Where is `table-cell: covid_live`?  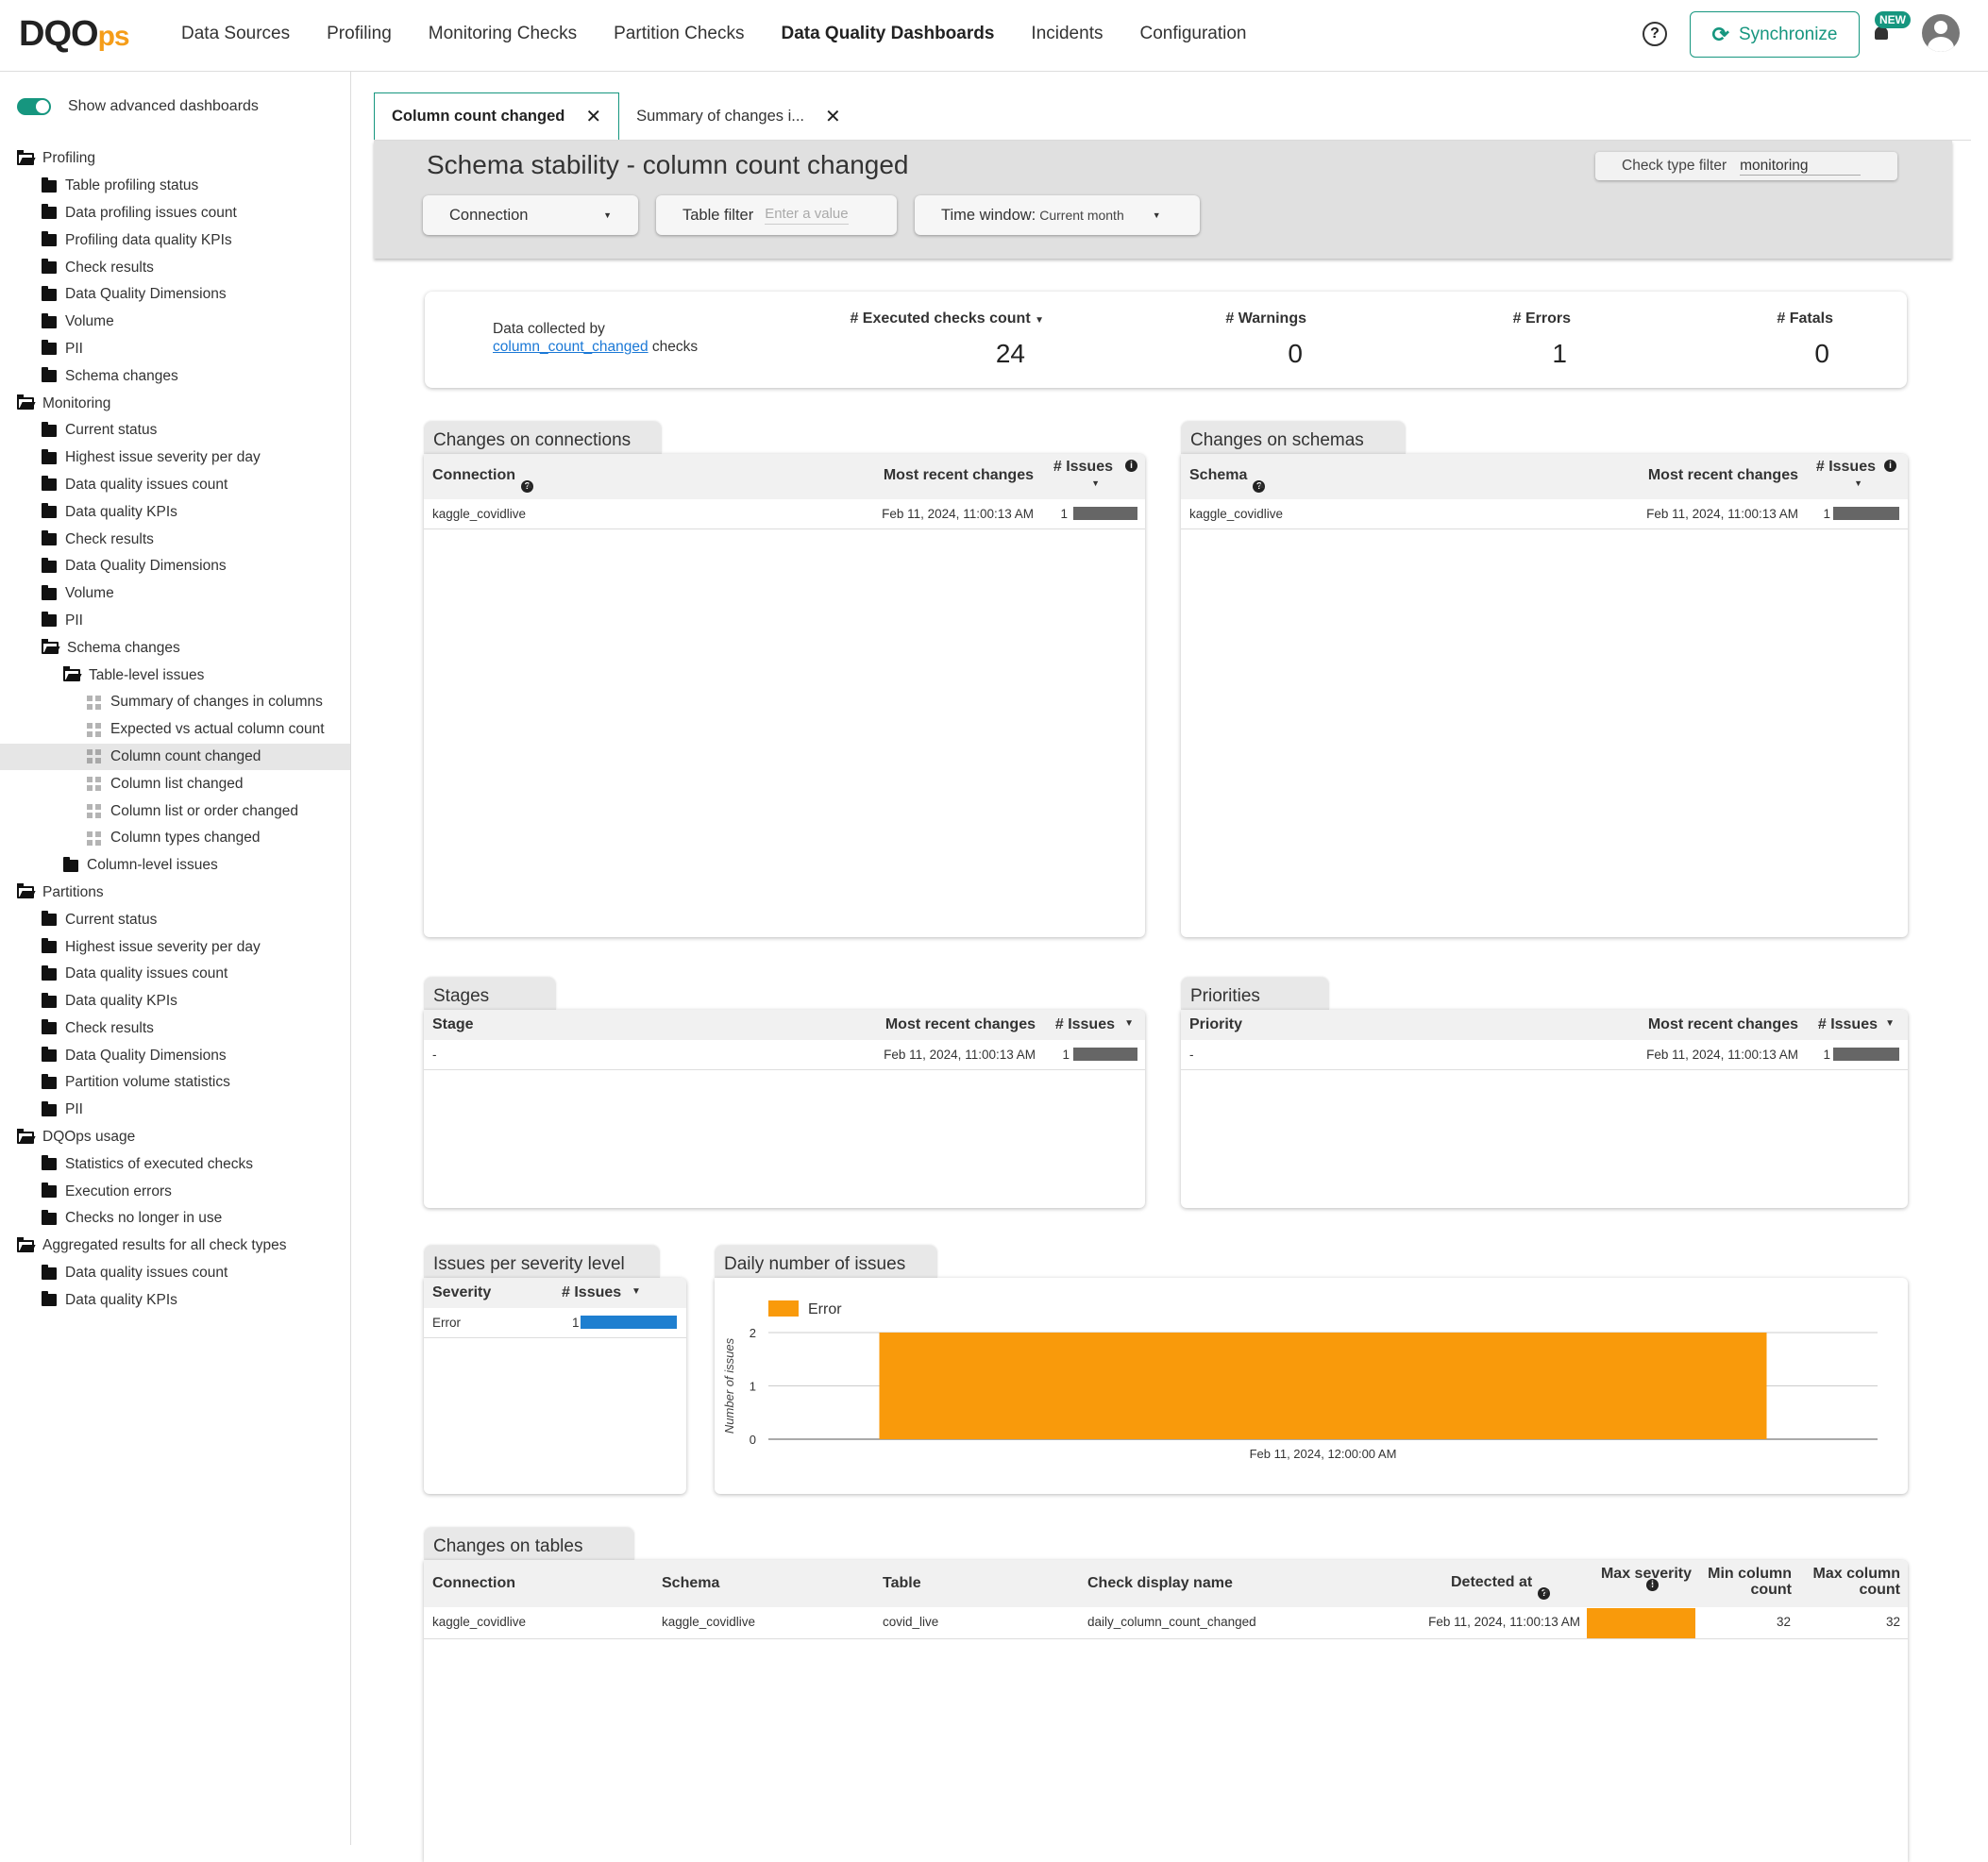 table-cell: covid_live is located at coordinates (910, 1622).